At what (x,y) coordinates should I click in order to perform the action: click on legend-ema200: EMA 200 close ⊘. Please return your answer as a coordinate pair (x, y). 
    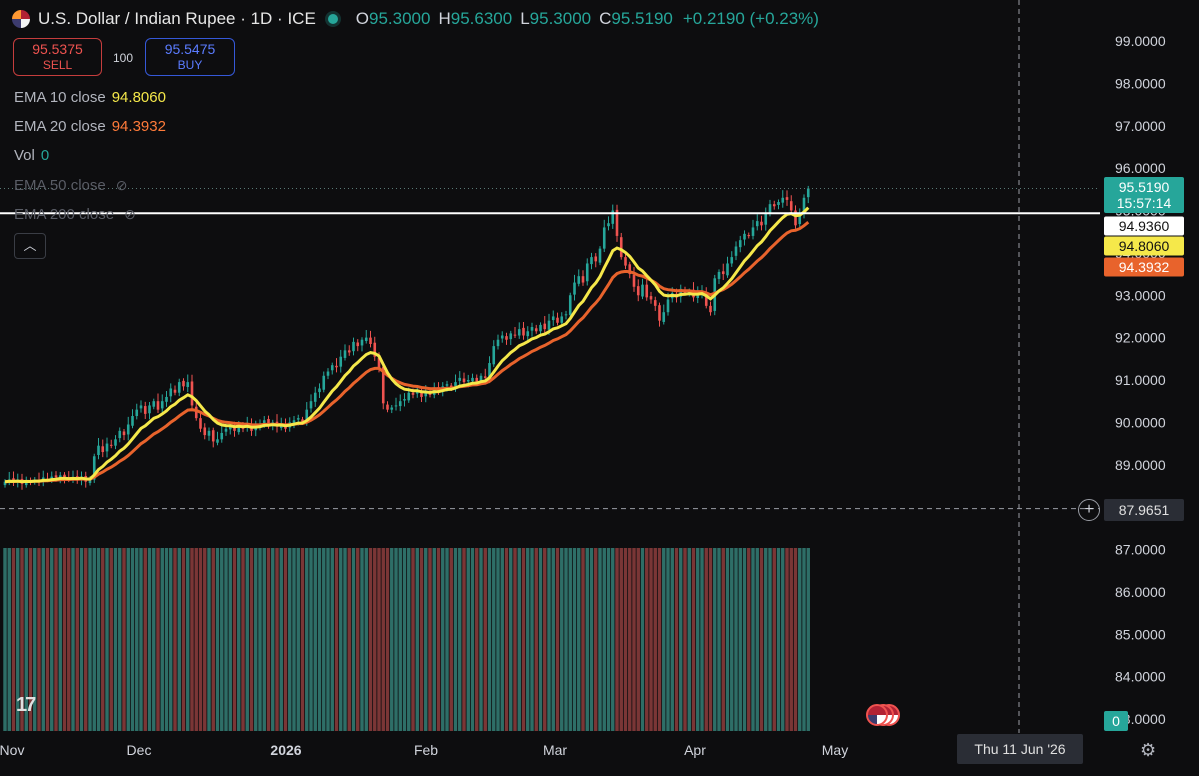
    Looking at the image, I should click on (75, 214).